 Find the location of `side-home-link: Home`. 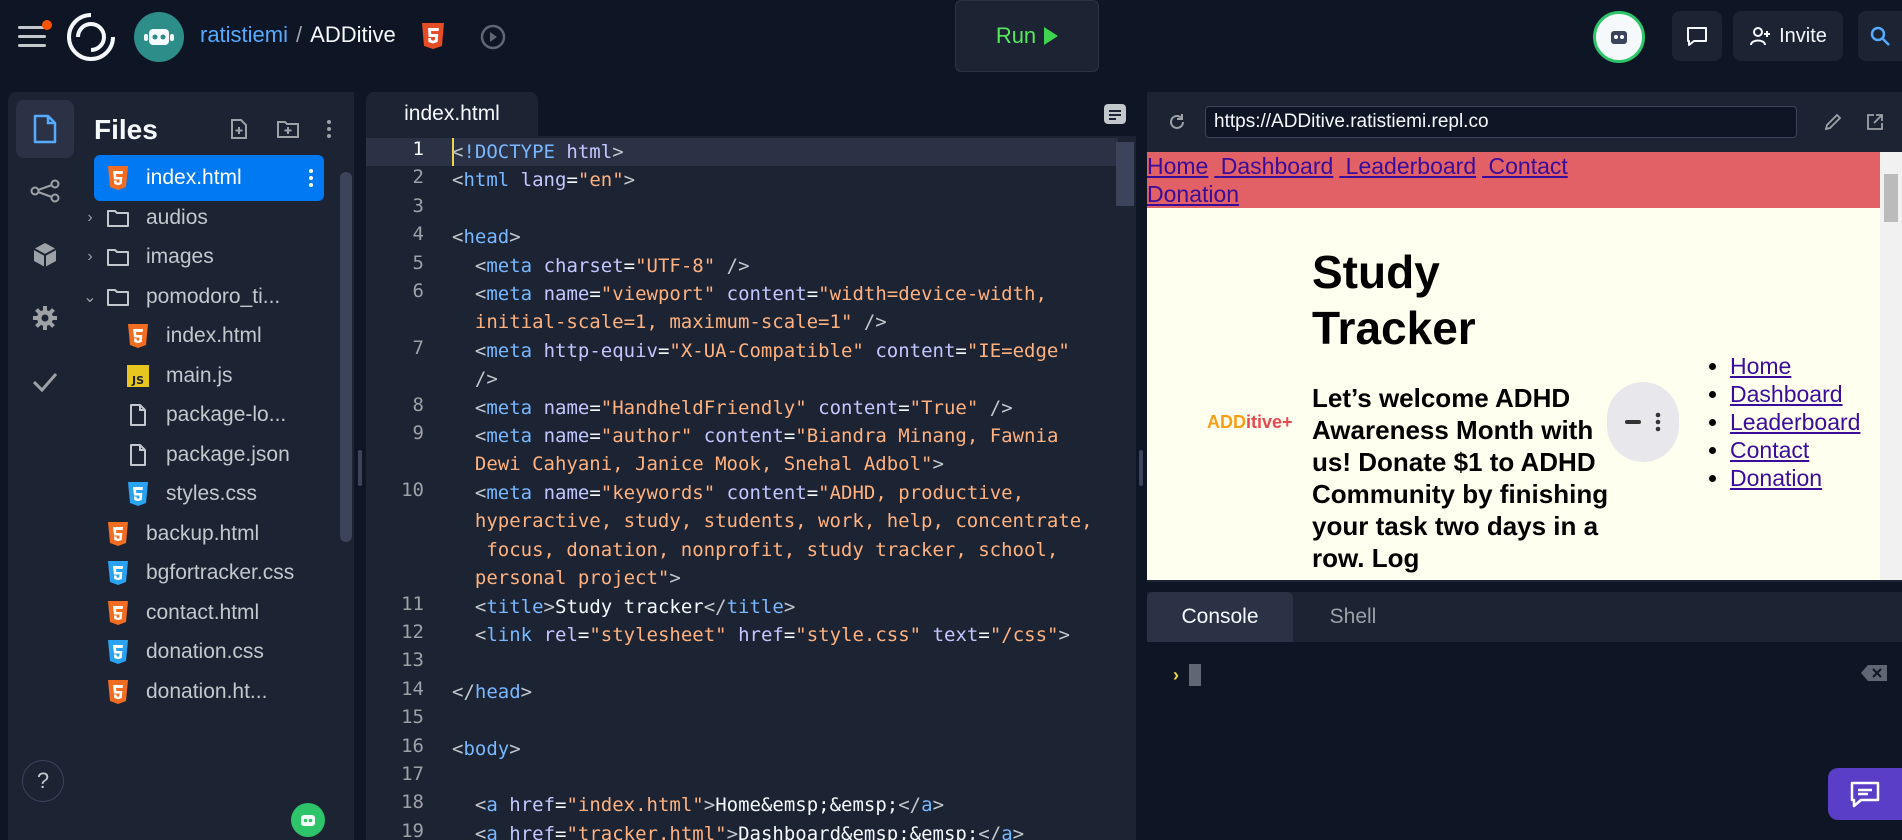

side-home-link: Home is located at coordinates (1760, 366).